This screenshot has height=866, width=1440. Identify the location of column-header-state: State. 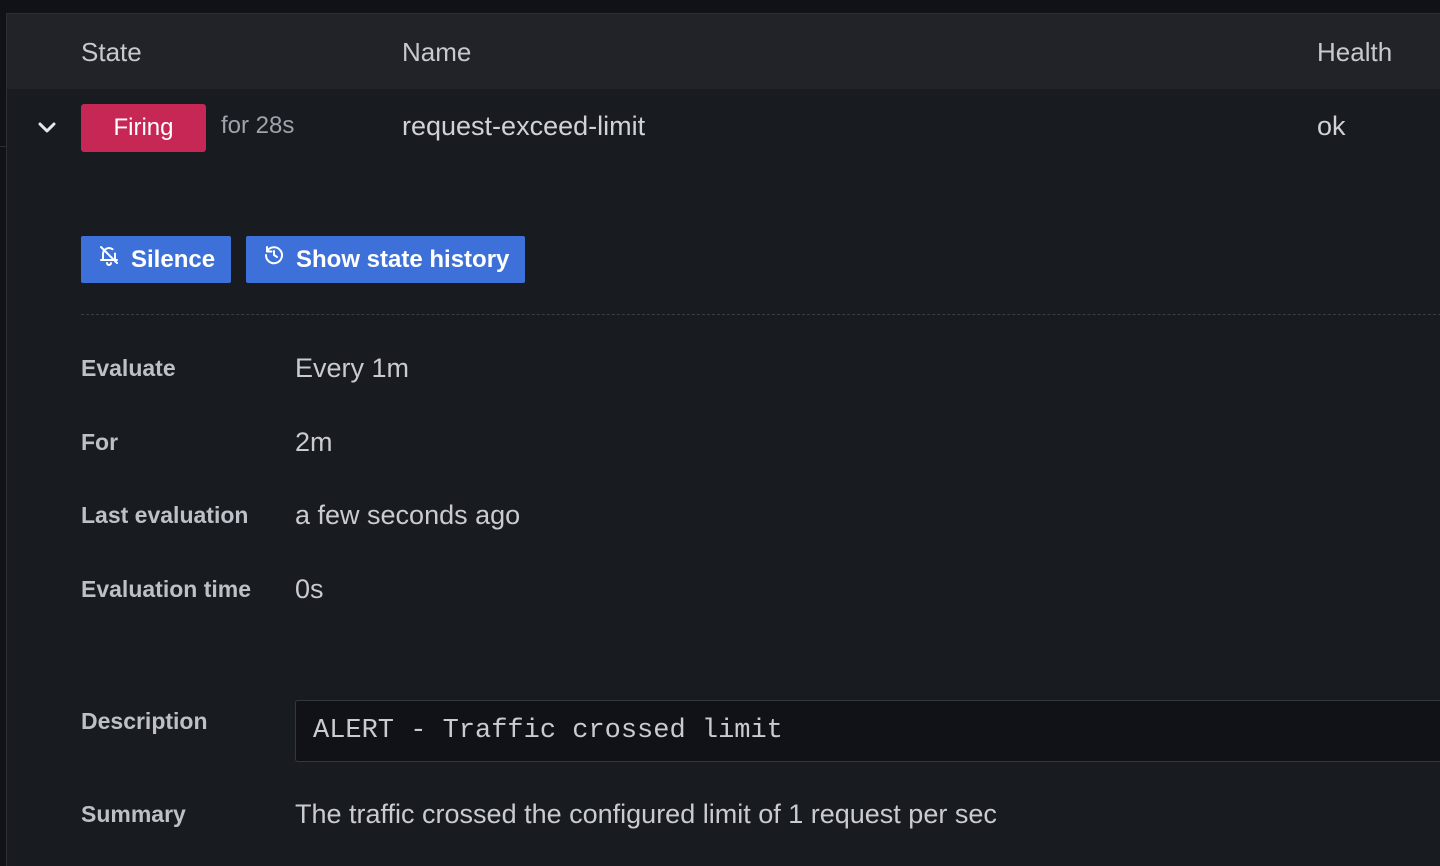
(111, 52).